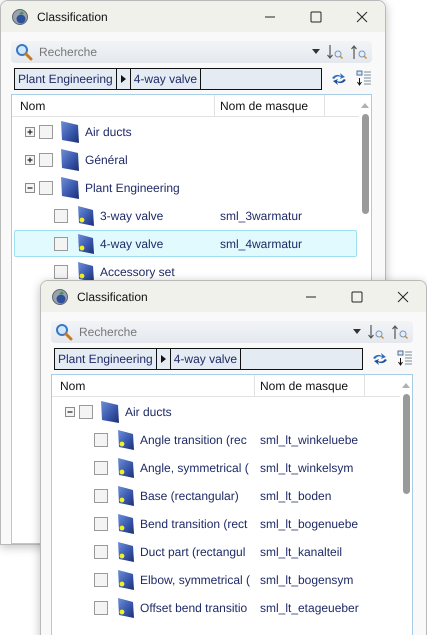 This screenshot has width=427, height=635. Describe the element at coordinates (306, 579) in the screenshot. I see `mask-name: sml_lt_bogensym` at that location.